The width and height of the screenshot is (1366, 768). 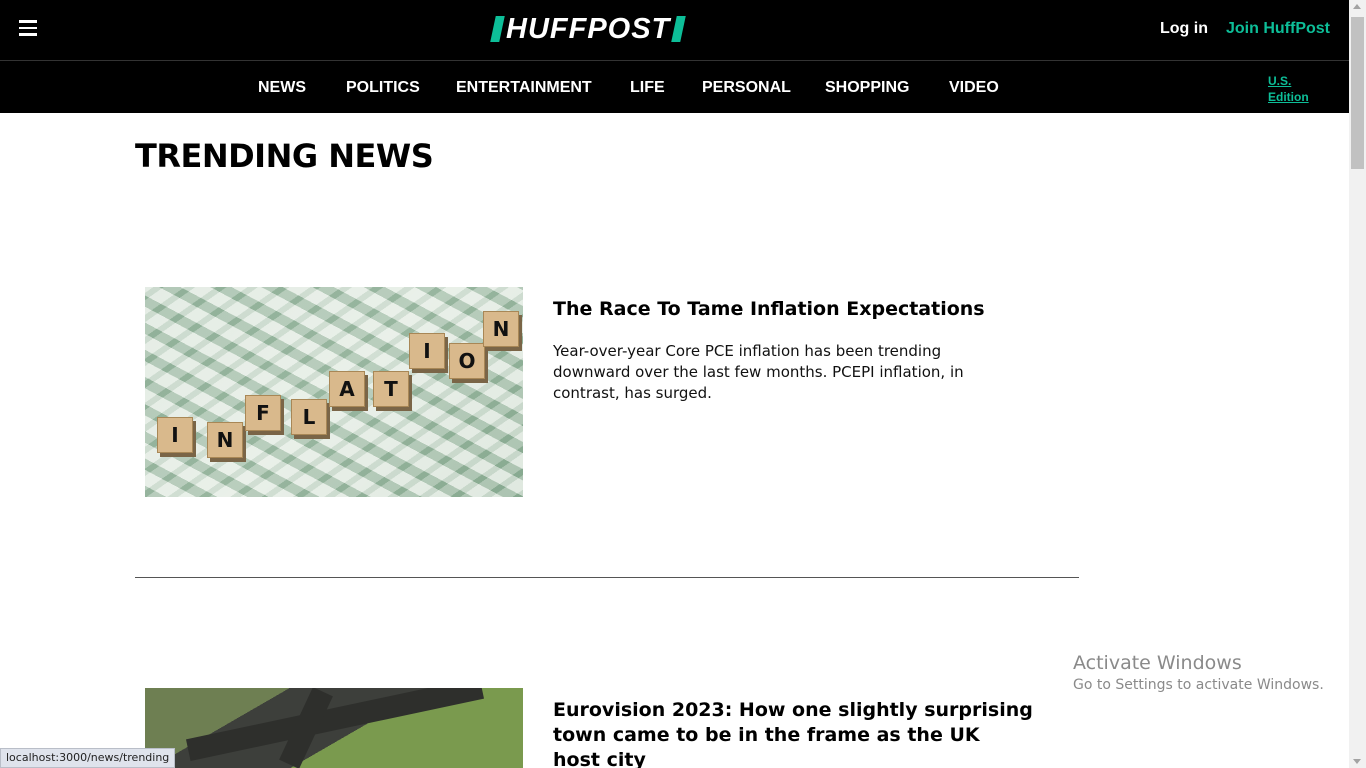 I want to click on scroll-thumb, so click(x=1357, y=93).